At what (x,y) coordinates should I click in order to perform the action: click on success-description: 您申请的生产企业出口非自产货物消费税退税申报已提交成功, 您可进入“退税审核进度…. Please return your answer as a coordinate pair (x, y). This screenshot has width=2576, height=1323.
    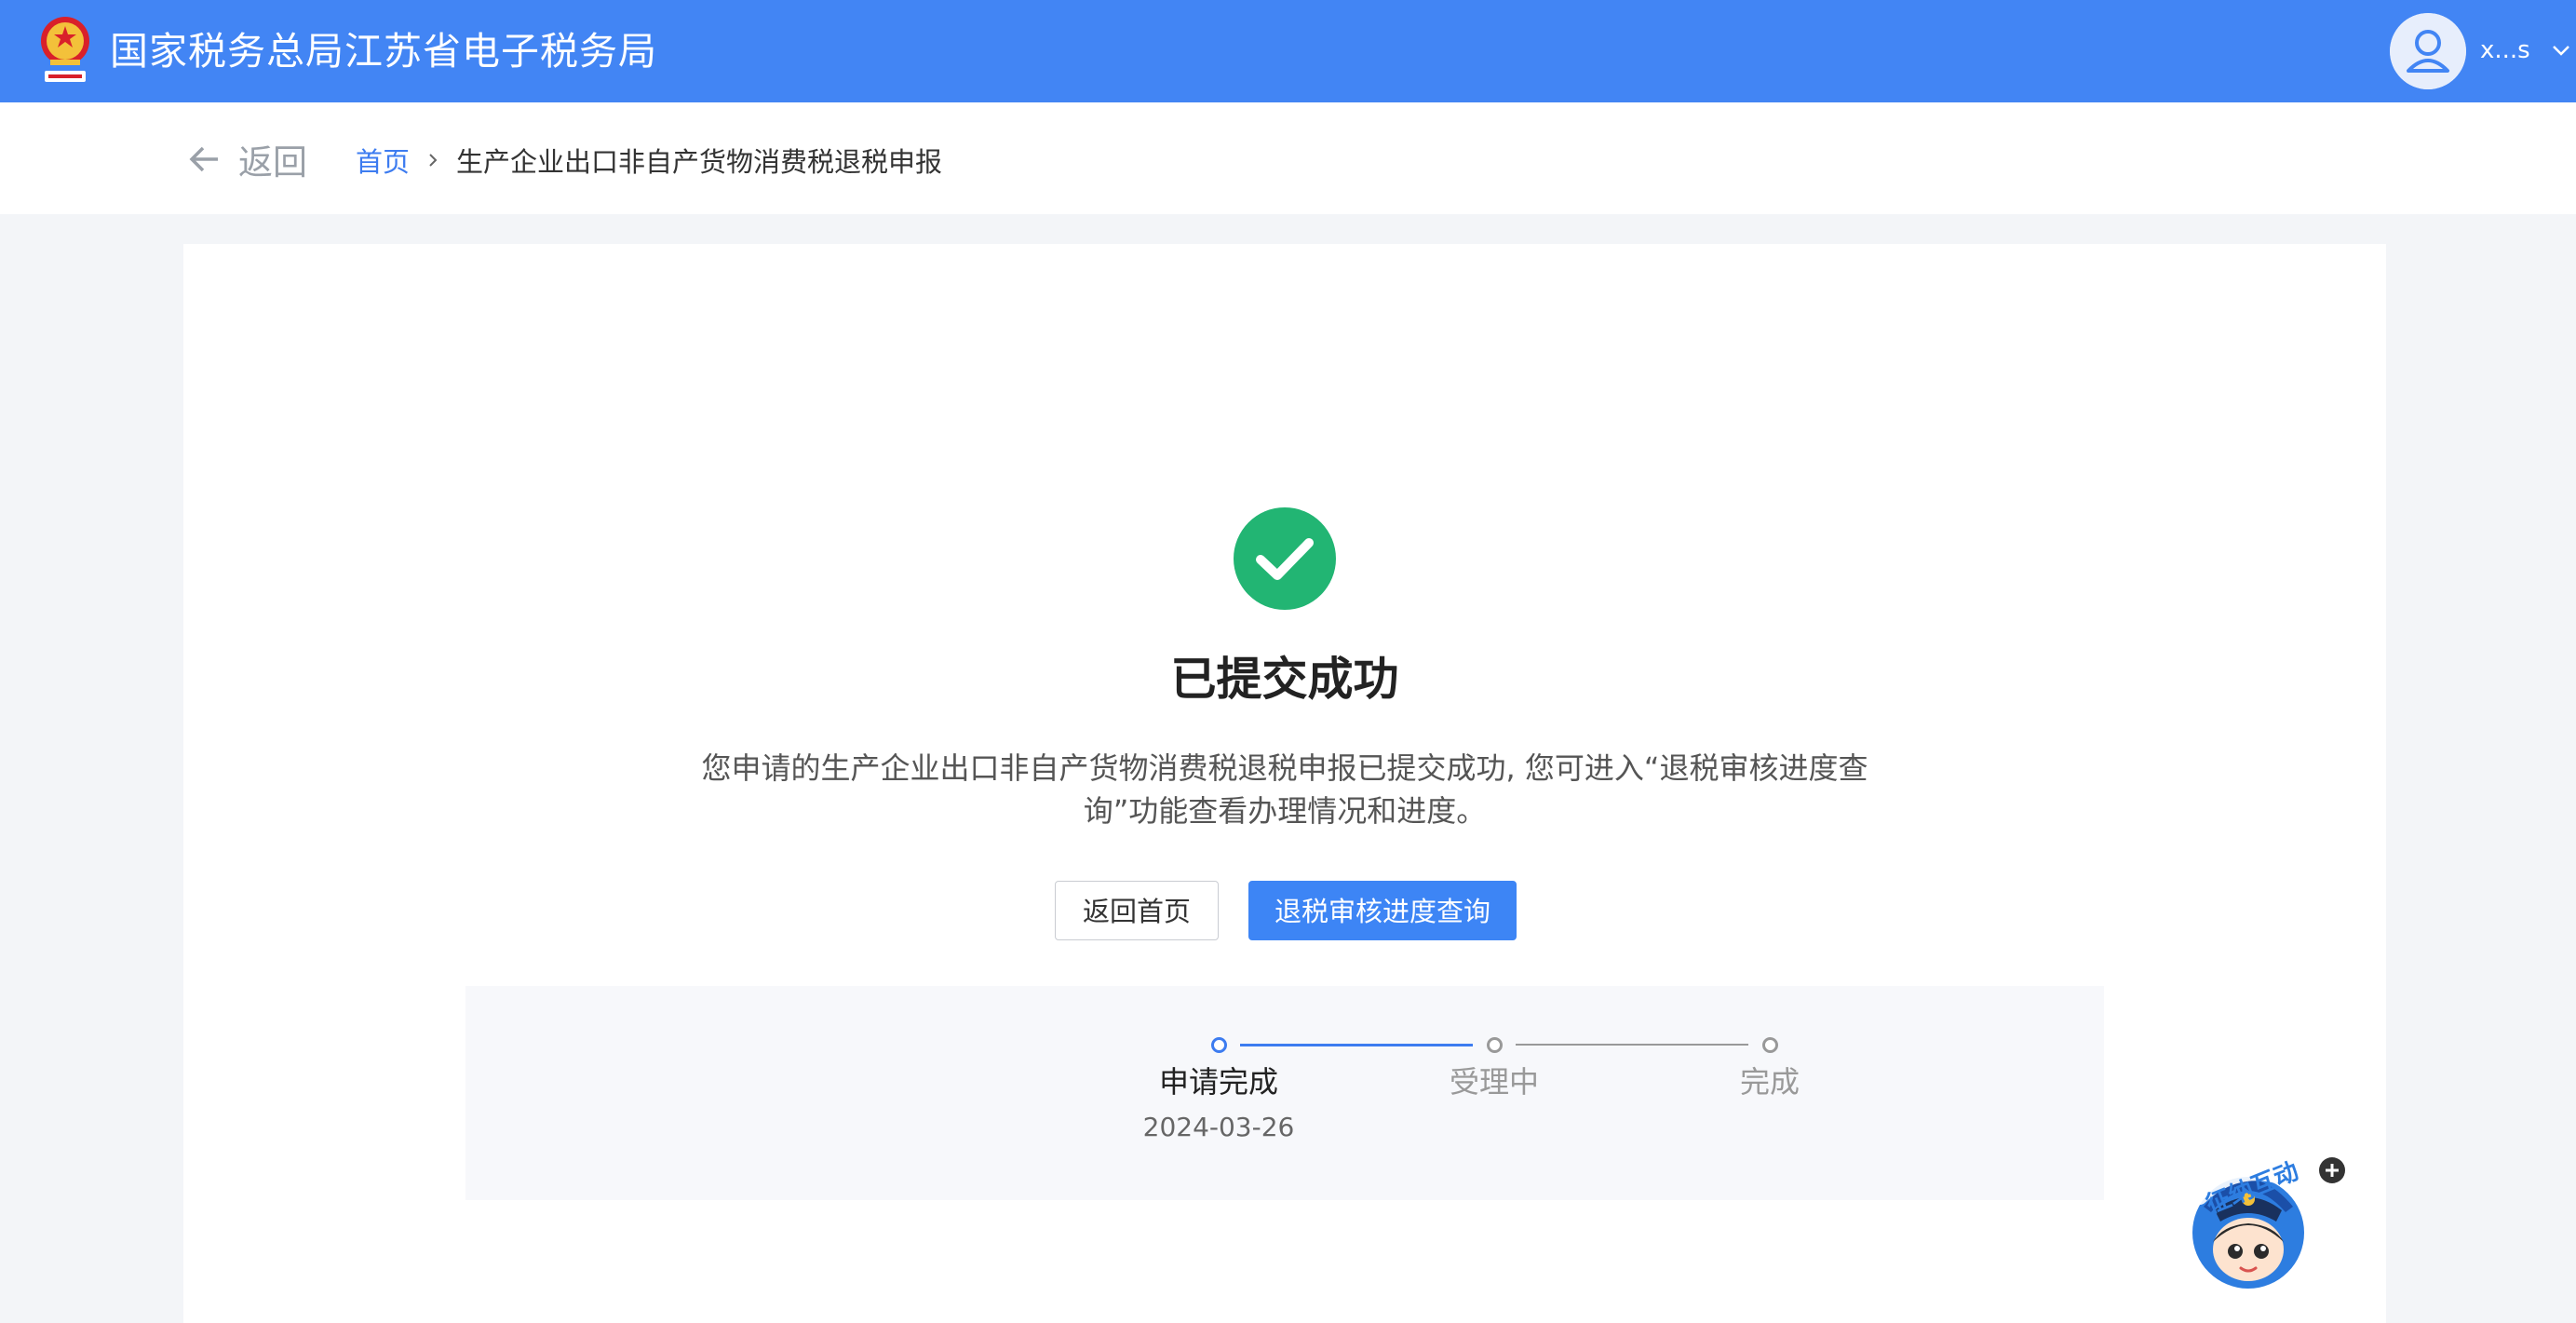
    Looking at the image, I should click on (1284, 789).